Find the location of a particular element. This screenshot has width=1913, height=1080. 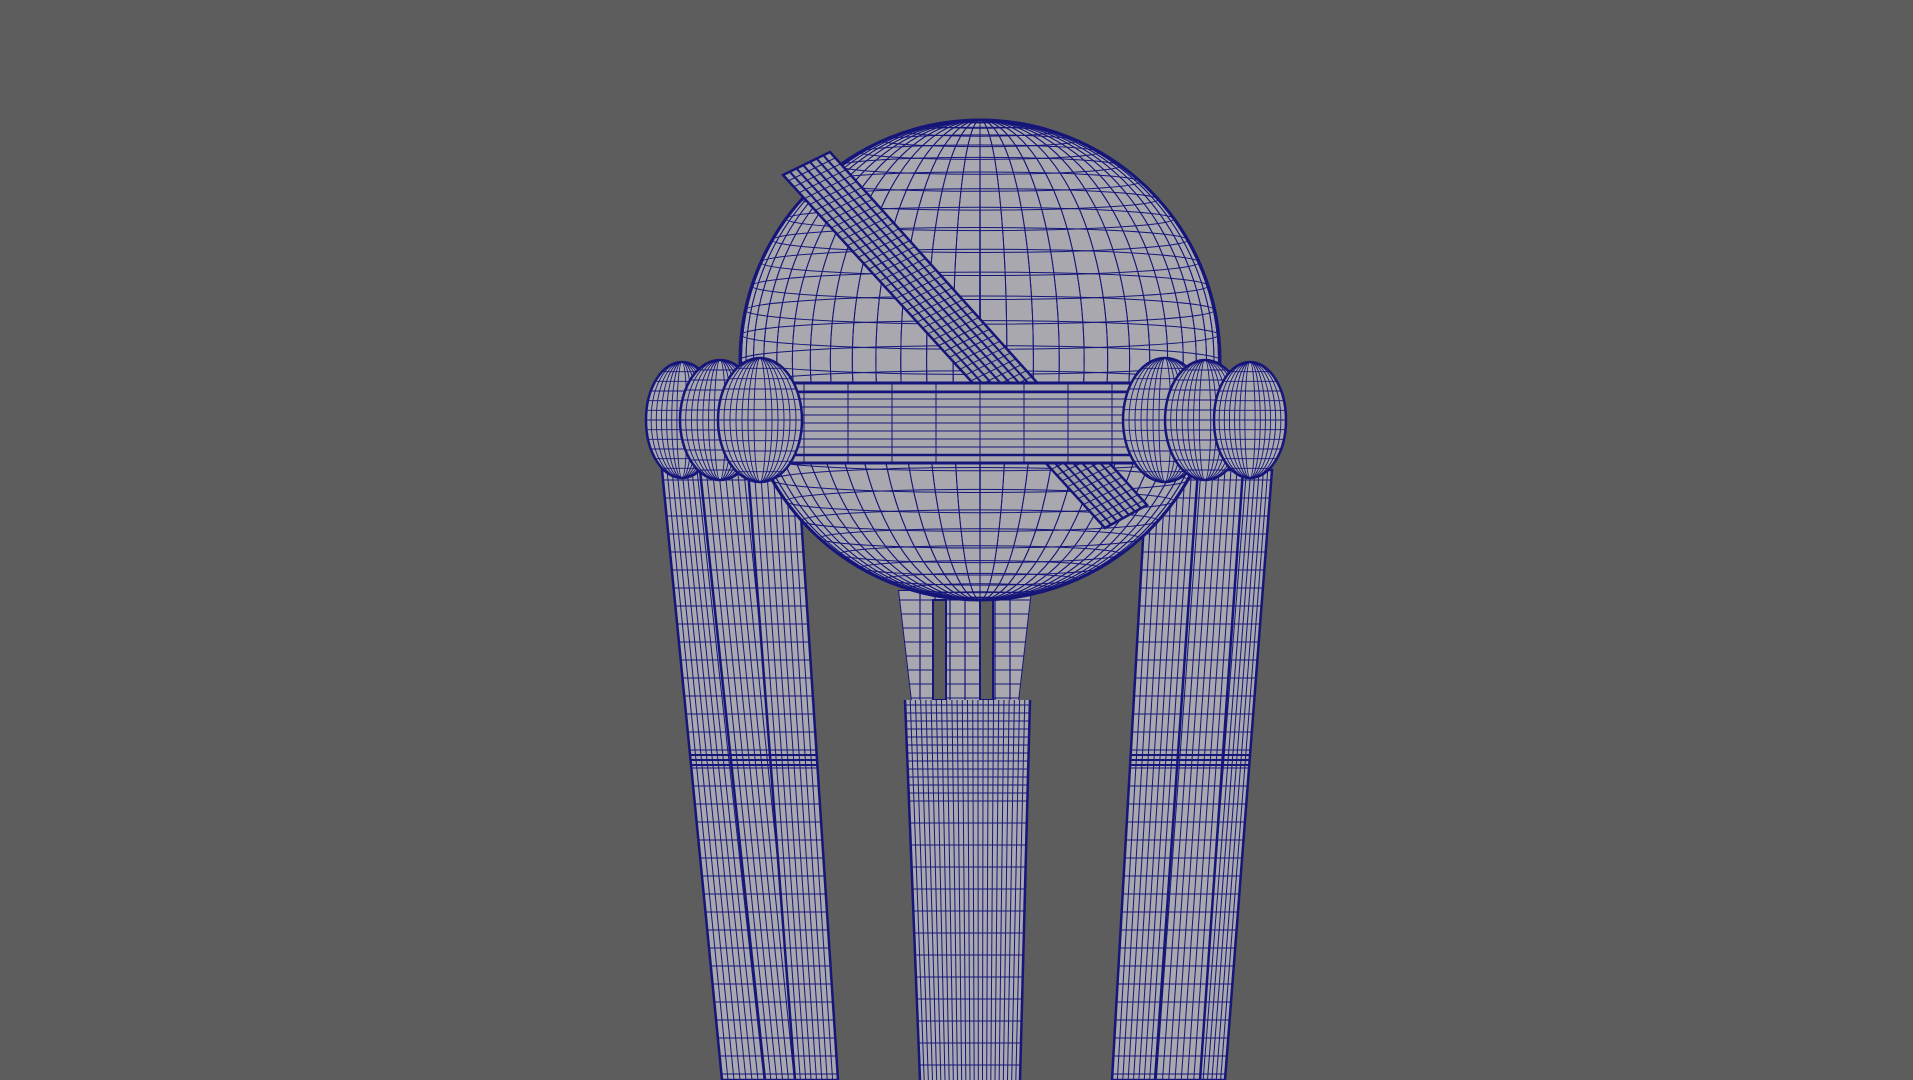

crossbar-body is located at coordinates (960, 423).